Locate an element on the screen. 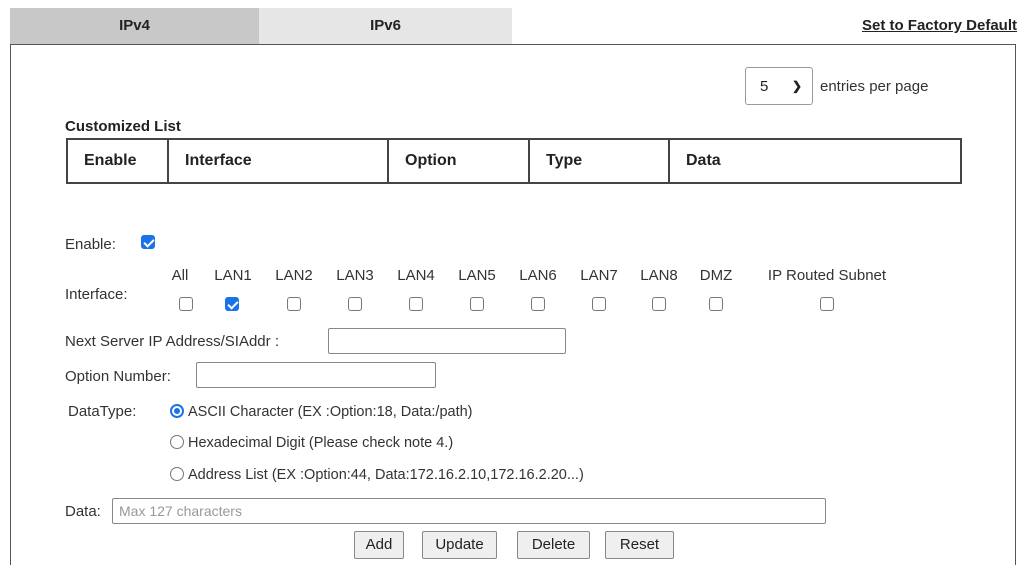  column-header-interface: Interface is located at coordinates (279, 161).